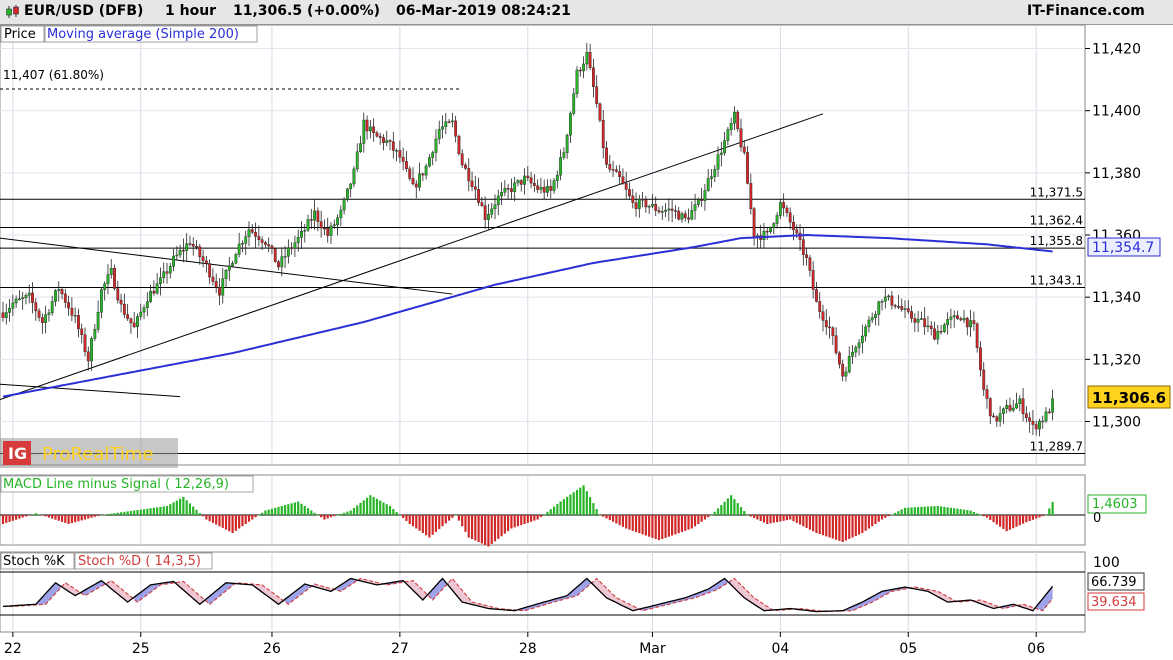  I want to click on level-label: 11,371.5, so click(1056, 192).